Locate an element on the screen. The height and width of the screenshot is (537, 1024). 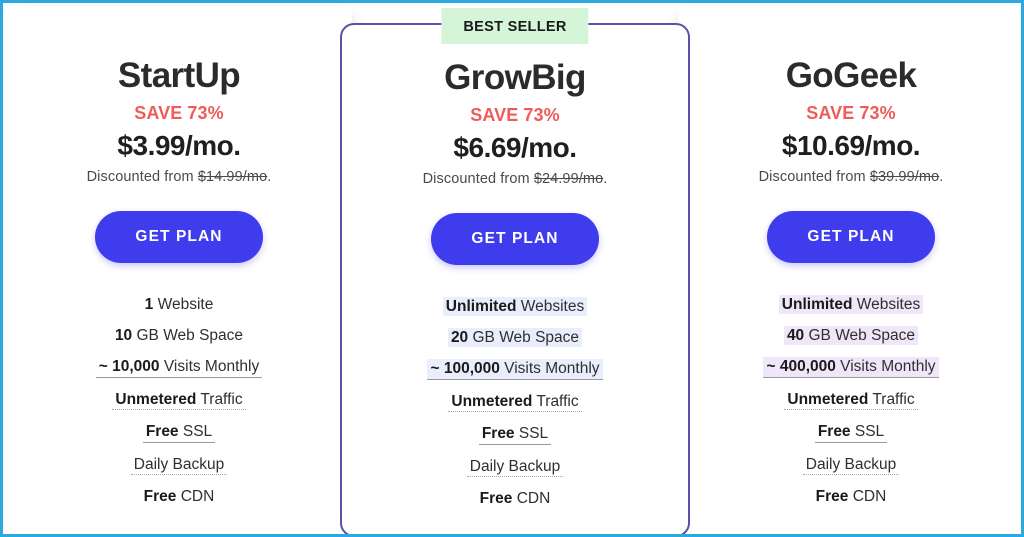
plan-price: $10.69/mo. is located at coordinates (851, 145).